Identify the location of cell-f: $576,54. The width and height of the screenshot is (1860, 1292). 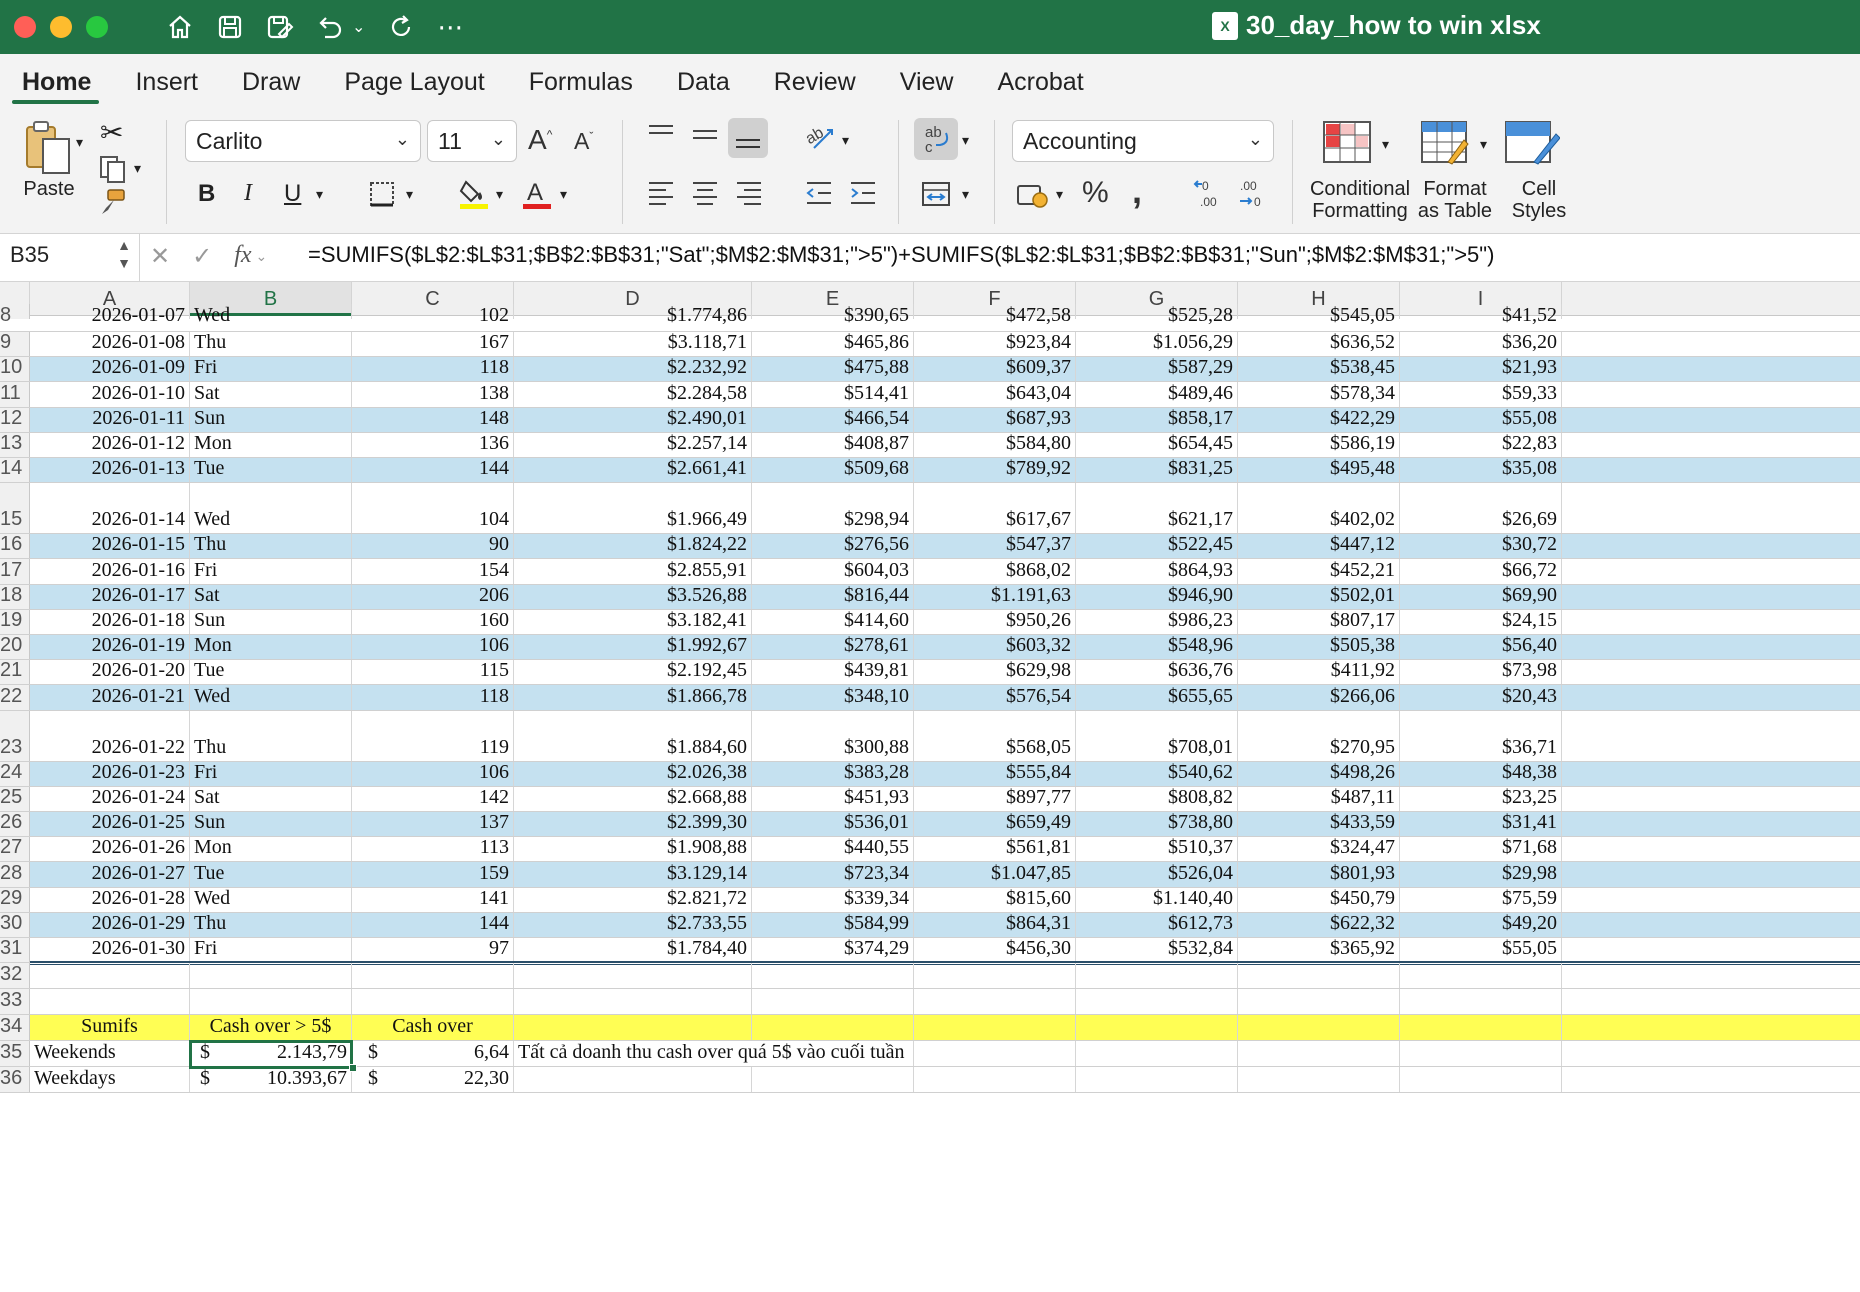
(995, 697).